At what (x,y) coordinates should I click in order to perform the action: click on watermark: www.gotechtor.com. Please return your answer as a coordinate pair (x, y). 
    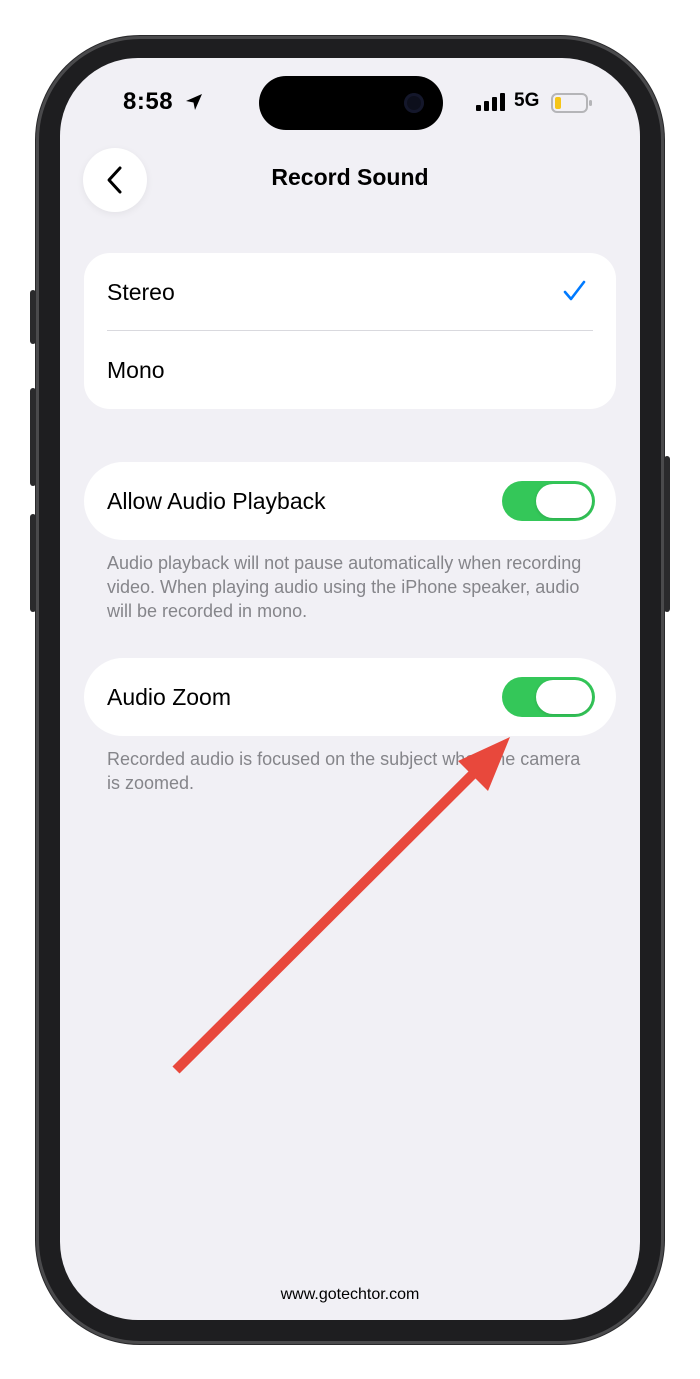
    Looking at the image, I should click on (350, 1294).